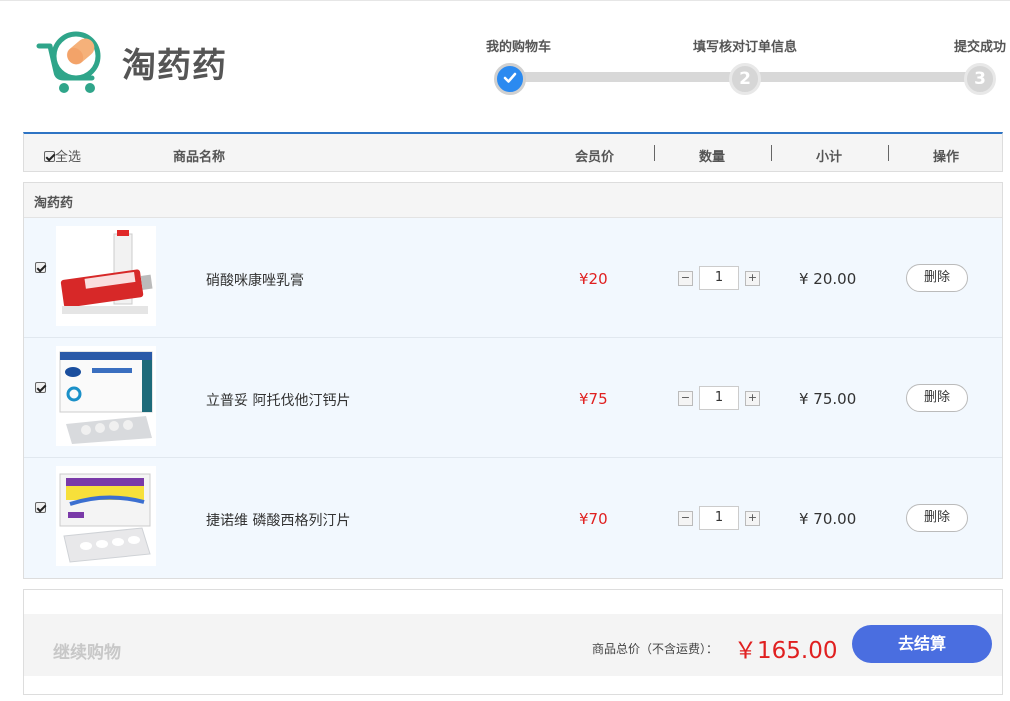 The height and width of the screenshot is (701, 1010). Describe the element at coordinates (745, 79) in the screenshot. I see `step-number: 2` at that location.